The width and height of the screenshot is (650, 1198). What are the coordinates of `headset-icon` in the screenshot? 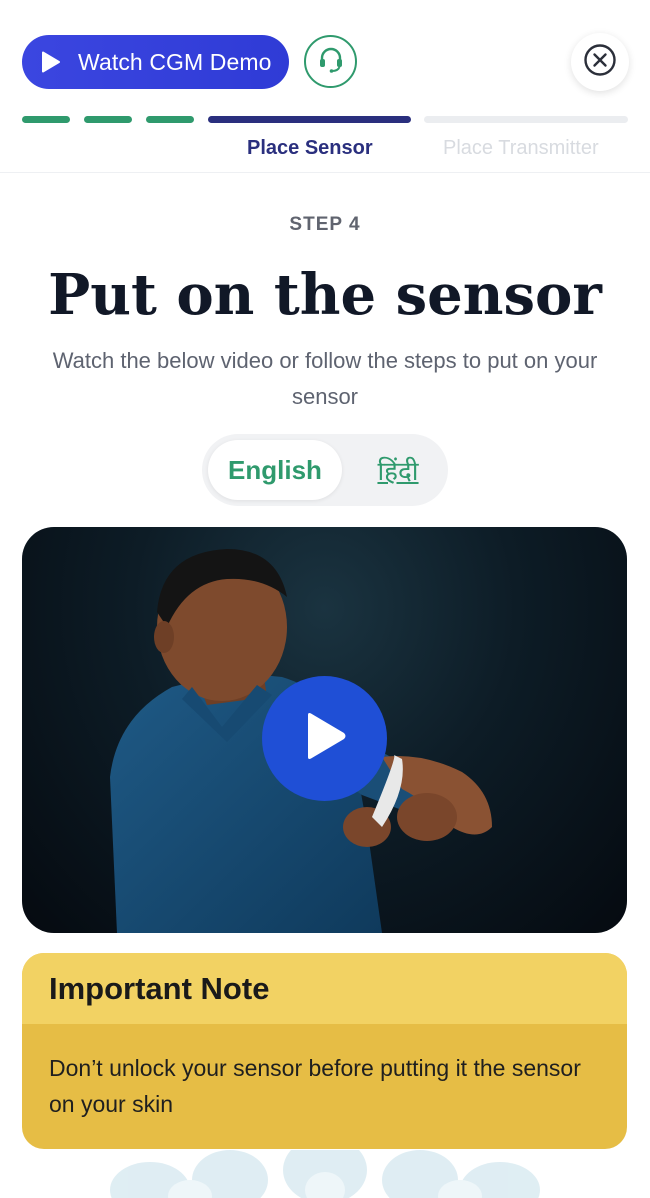 It's located at (331, 61).